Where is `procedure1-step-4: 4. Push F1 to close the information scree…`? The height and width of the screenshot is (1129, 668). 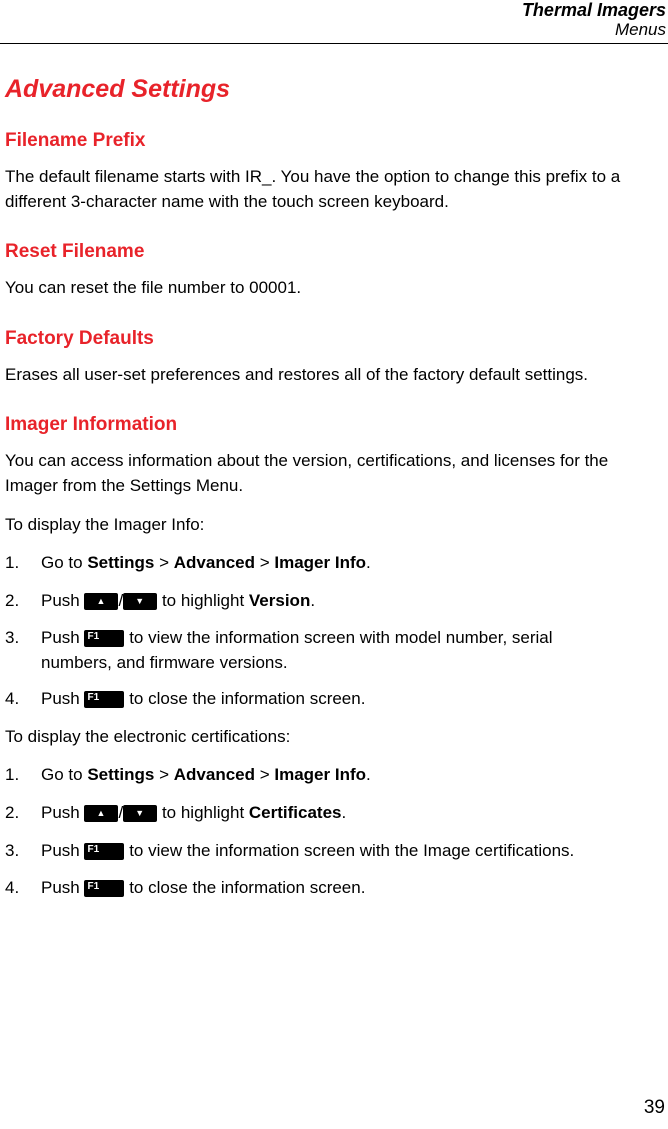
procedure1-step-4: 4. Push F1 to close the information scree… is located at coordinates (185, 698).